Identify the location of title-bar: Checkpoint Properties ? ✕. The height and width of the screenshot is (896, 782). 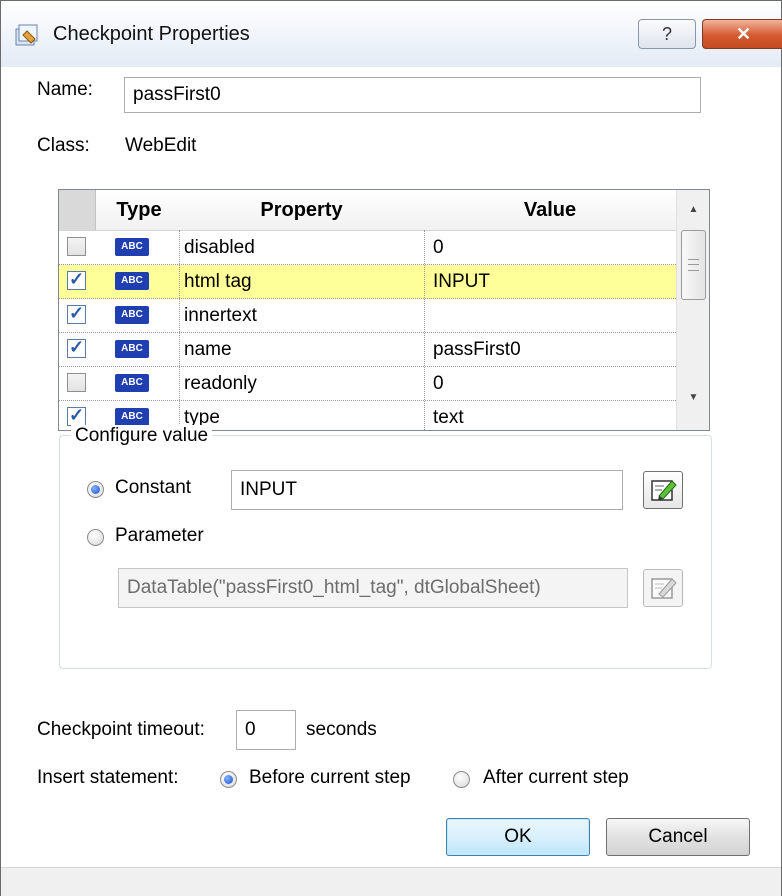
(391, 34).